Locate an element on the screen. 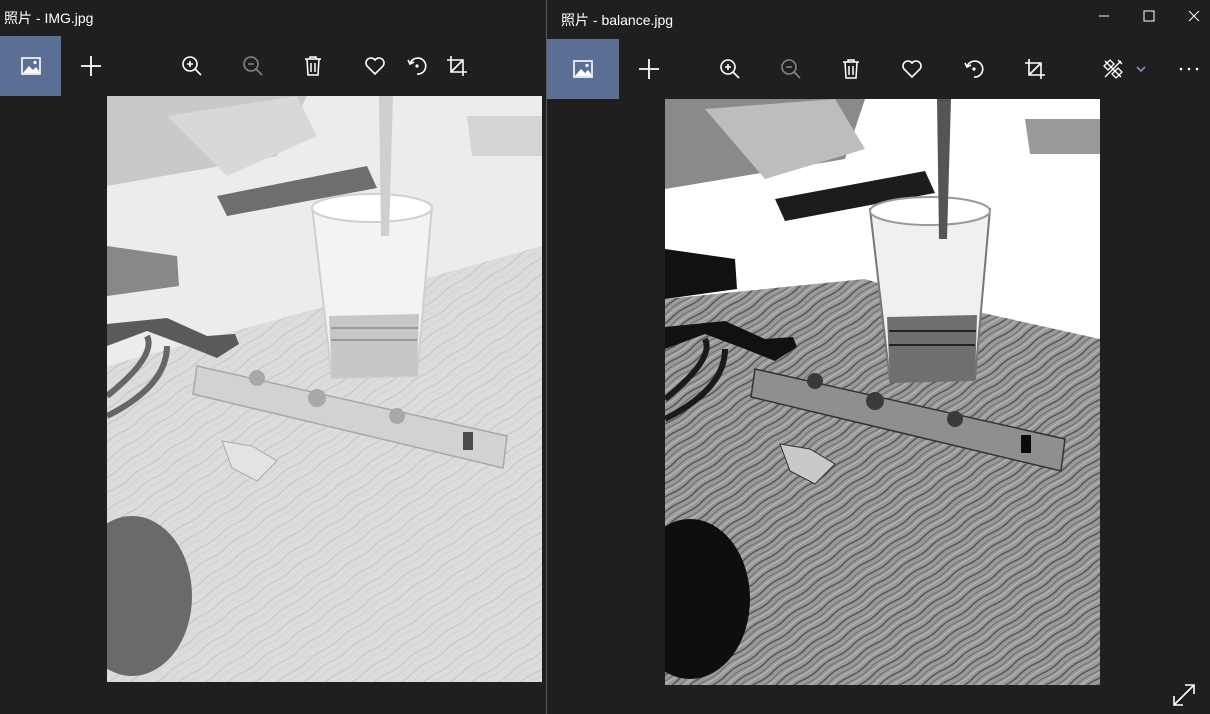 This screenshot has height=714, width=1210. minimize-icon is located at coordinates (1104, 16).